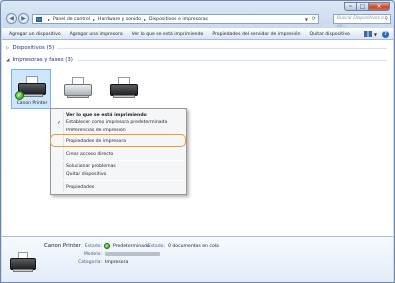 The height and width of the screenshot is (283, 395). Describe the element at coordinates (91, 166) in the screenshot. I see `menu-troubleshoot: Solucionar problemas` at that location.